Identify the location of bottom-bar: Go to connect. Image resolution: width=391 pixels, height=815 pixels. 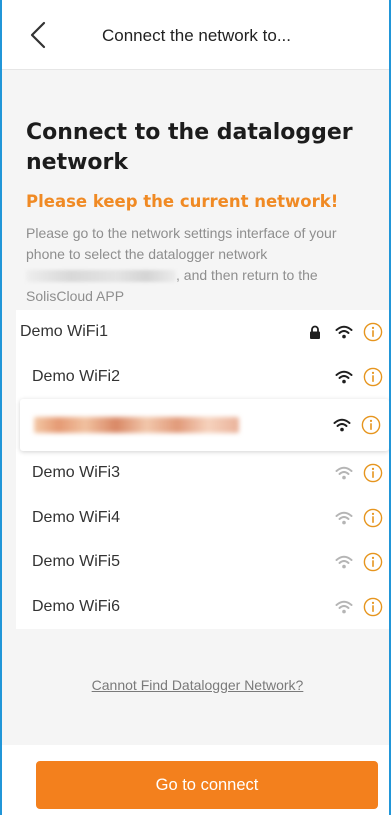
(195, 780).